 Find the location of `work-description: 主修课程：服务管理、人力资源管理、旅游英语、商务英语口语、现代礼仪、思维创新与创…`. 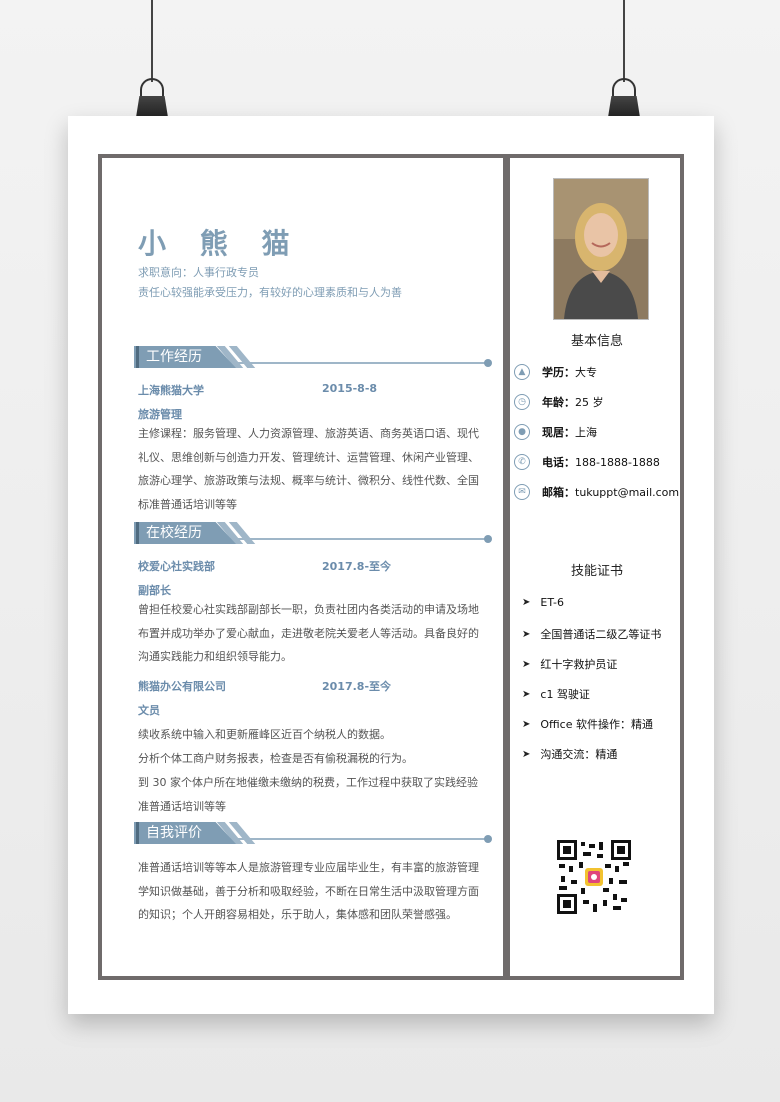

work-description: 主修课程：服务管理、人力资源管理、旅游英语、商务英语口语、现代礼仪、思维创新与创… is located at coordinates (308, 469).